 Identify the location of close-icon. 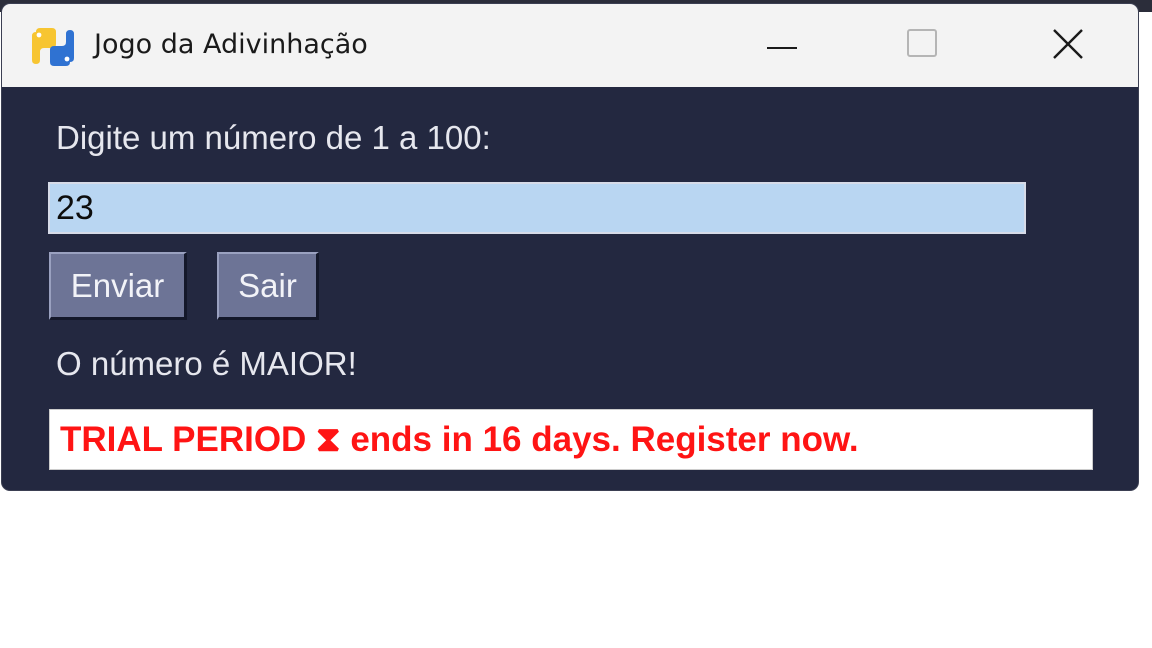
(1068, 46).